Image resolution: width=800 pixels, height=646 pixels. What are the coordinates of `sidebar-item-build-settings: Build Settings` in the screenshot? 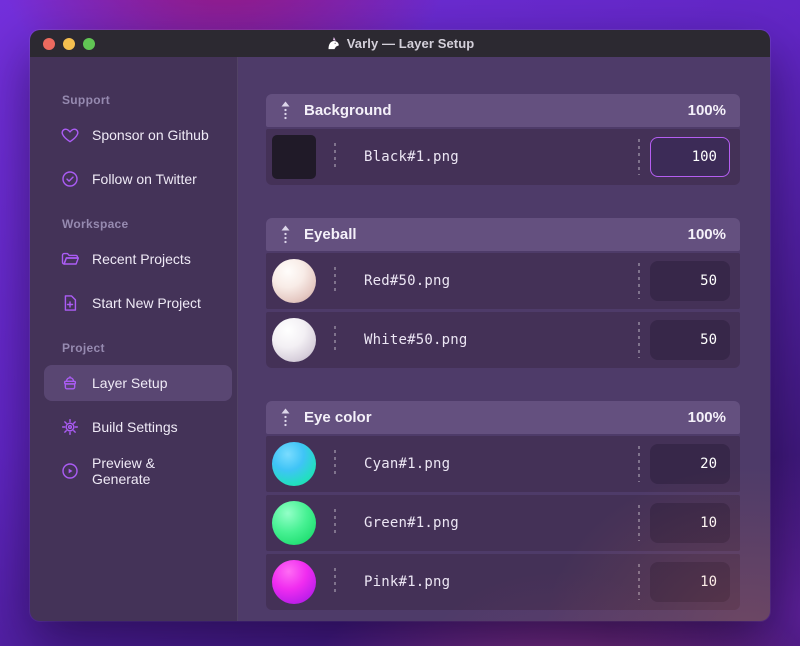 It's located at (138, 427).